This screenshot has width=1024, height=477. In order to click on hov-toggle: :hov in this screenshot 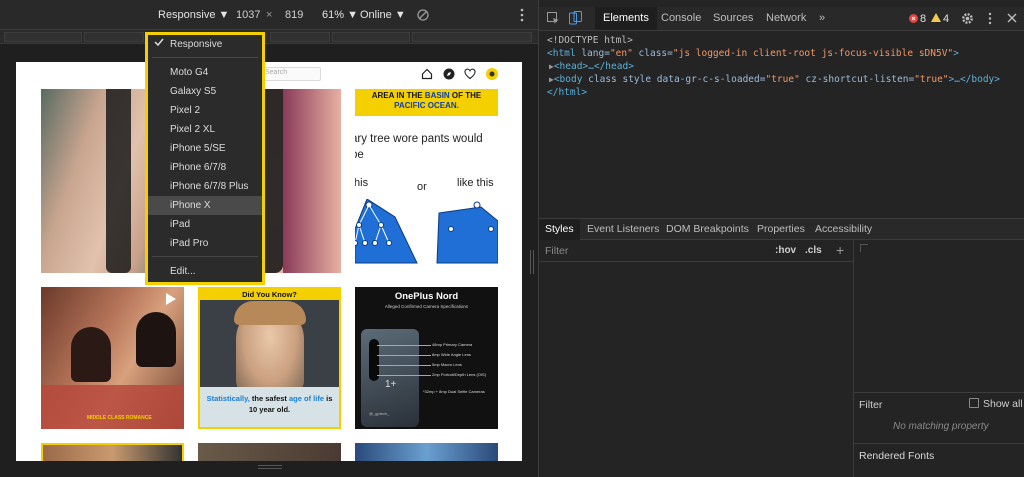, I will do `click(785, 250)`.